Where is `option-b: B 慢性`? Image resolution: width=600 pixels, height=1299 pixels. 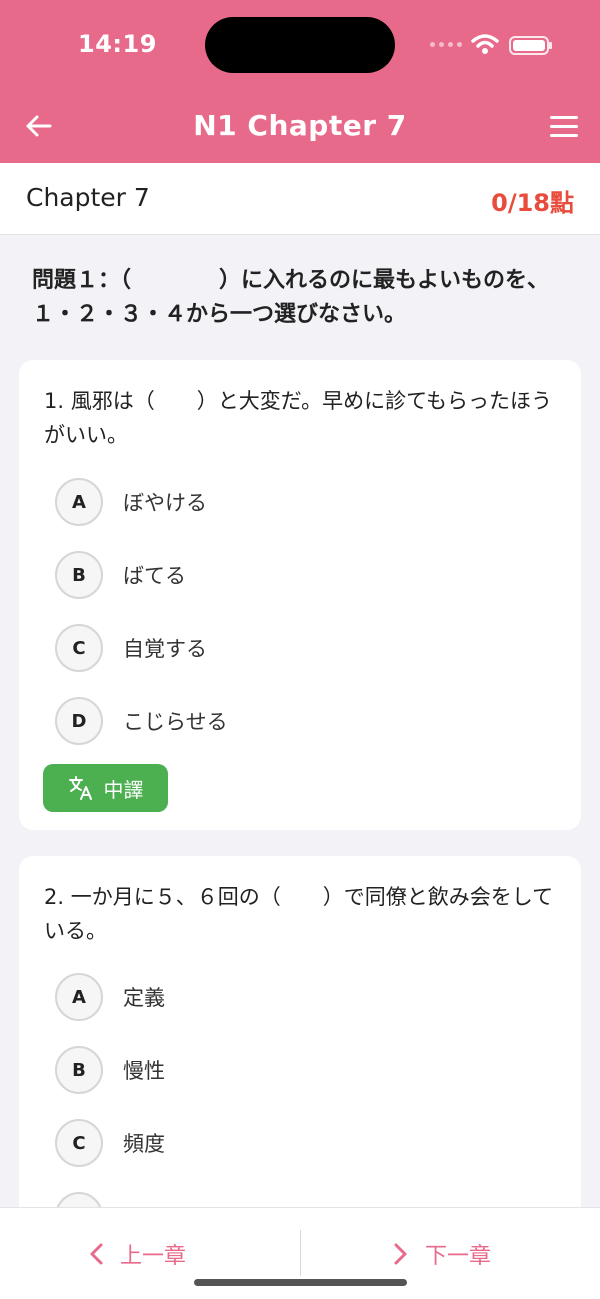
option-b: B 慢性 is located at coordinates (110, 1070).